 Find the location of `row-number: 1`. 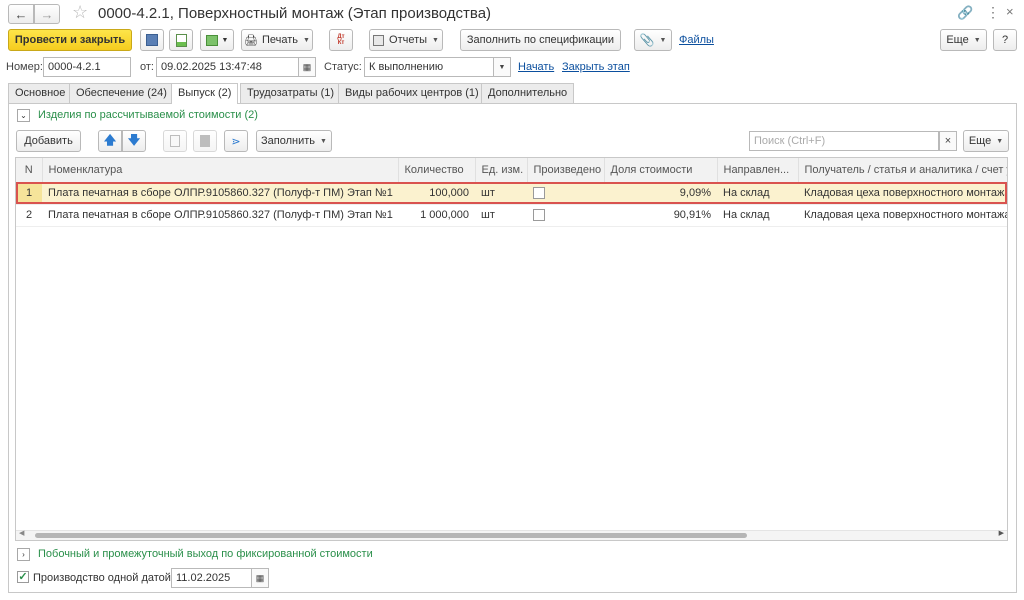

row-number: 1 is located at coordinates (29, 193).